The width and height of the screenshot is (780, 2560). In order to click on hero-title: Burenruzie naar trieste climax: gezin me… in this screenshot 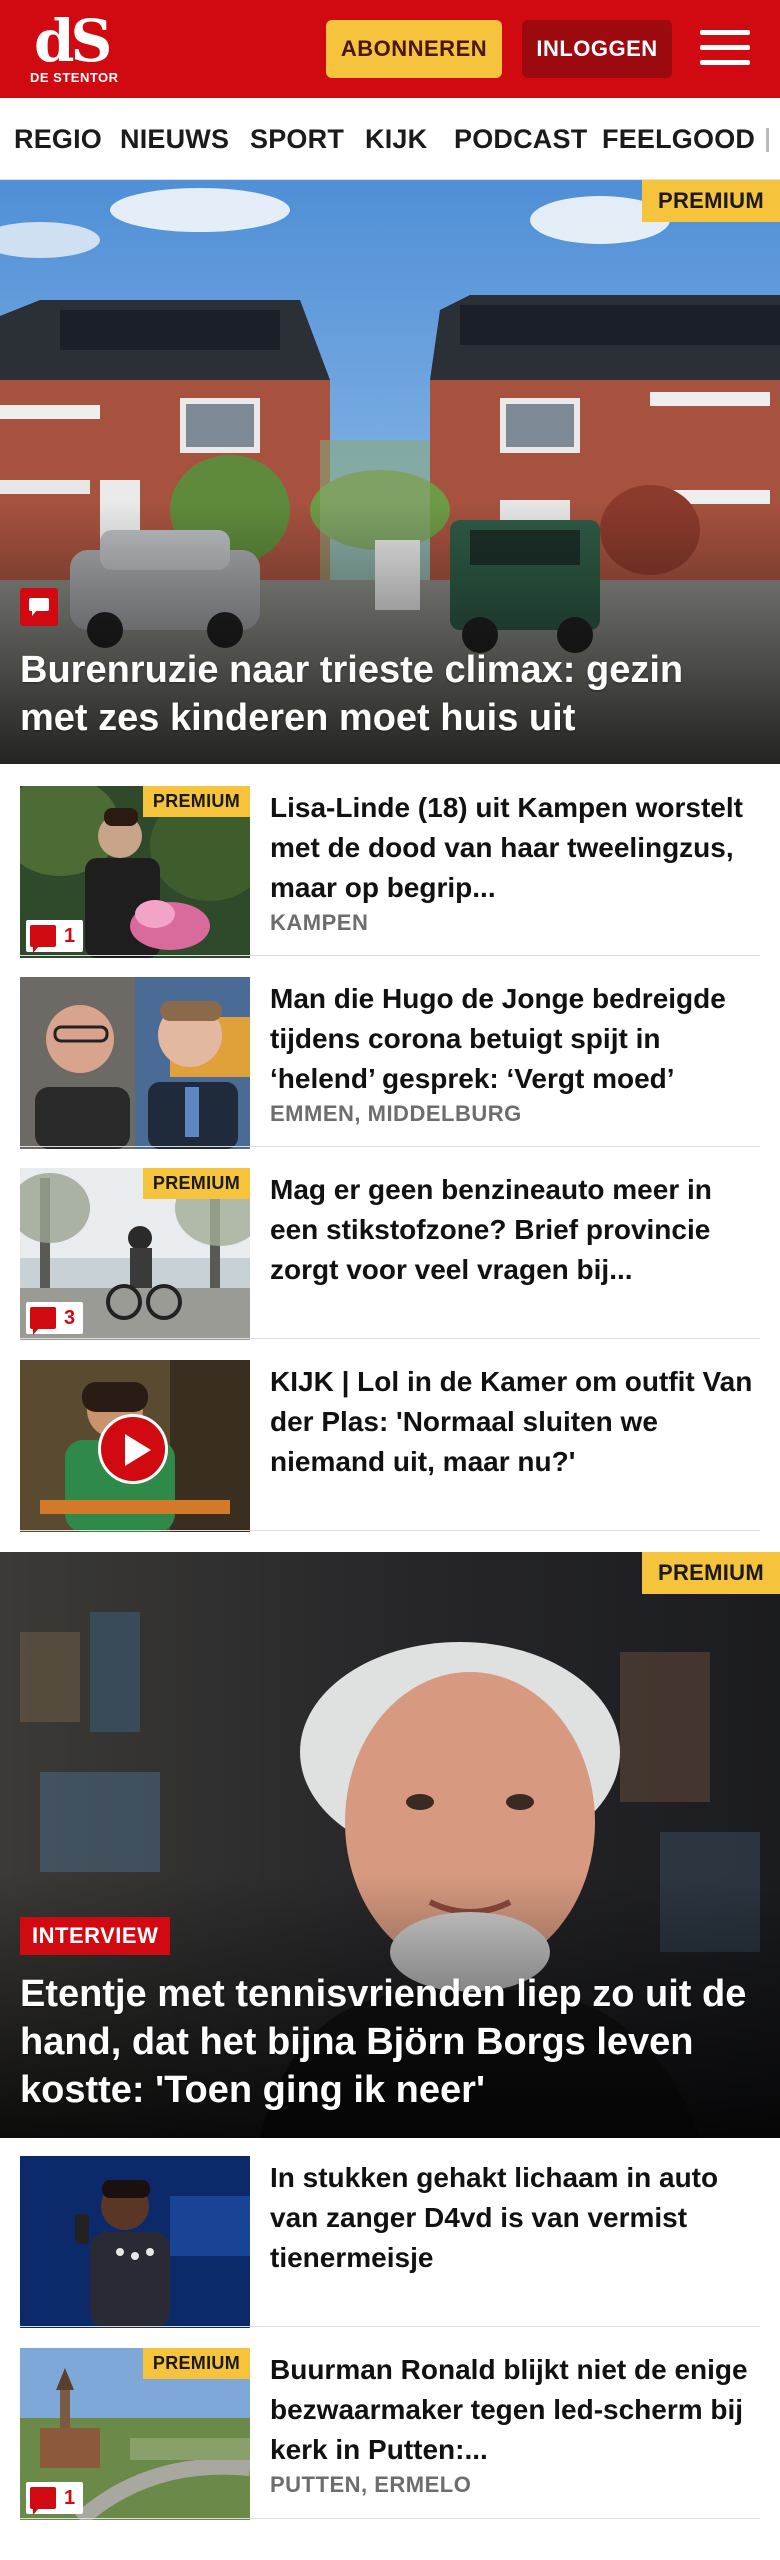, I will do `click(390, 694)`.